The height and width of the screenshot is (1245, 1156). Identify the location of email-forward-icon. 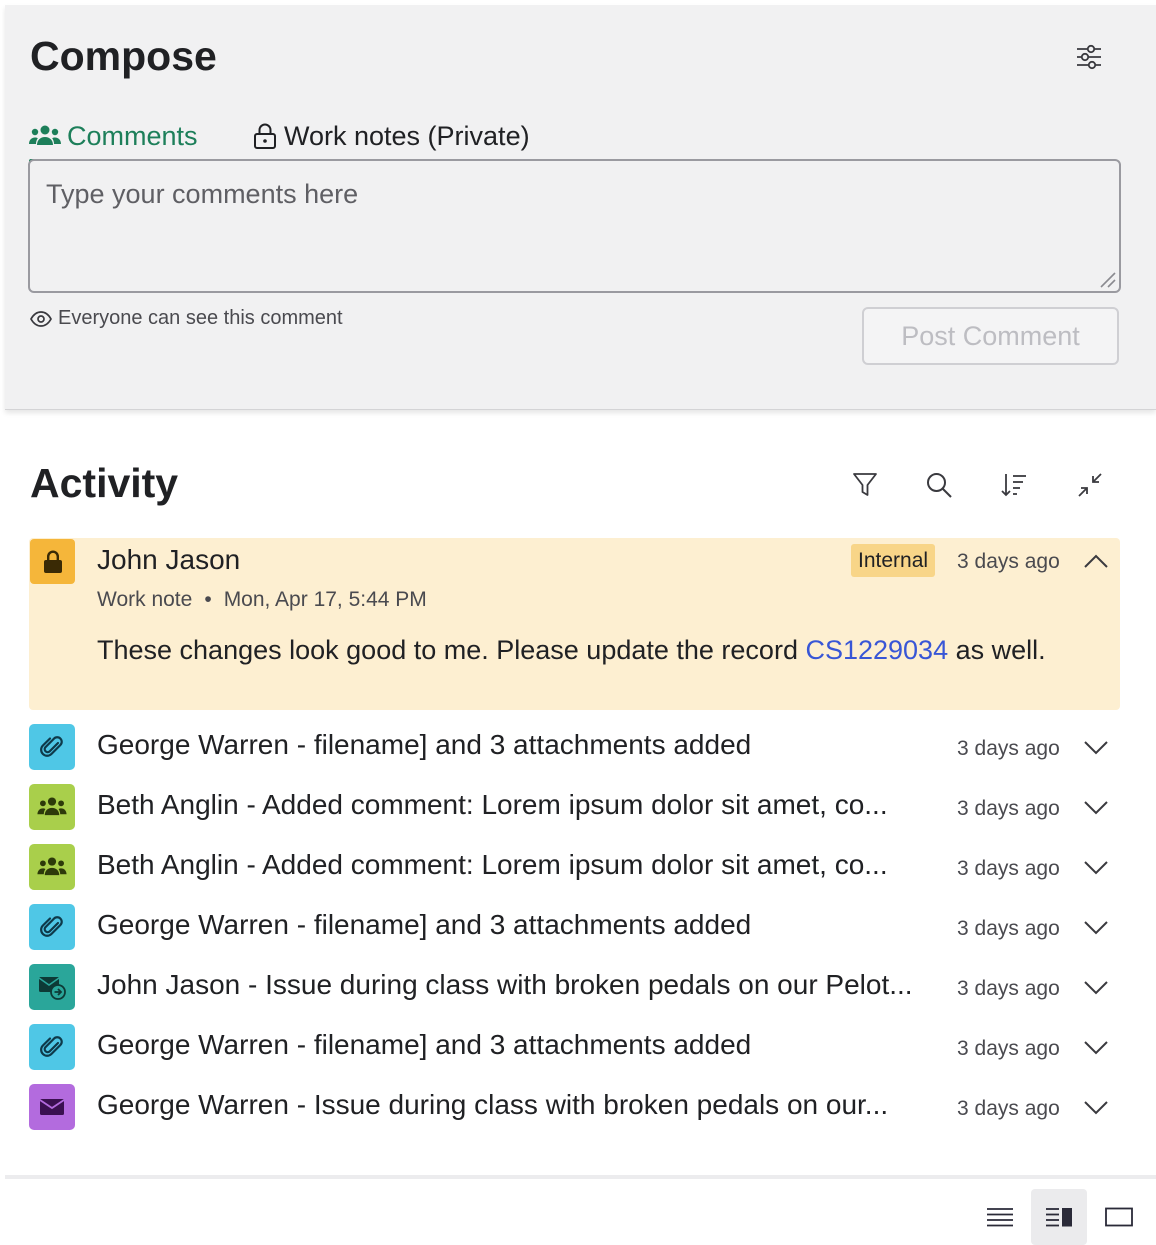
(52, 988).